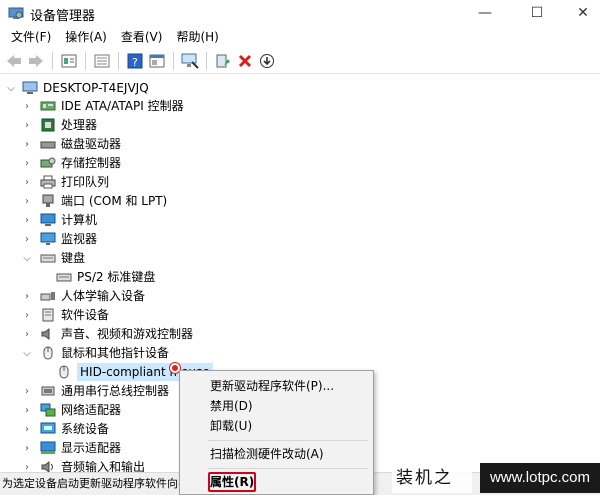 The width and height of the screenshot is (600, 495). Describe the element at coordinates (48, 125) in the screenshot. I see `processor-icon` at that location.